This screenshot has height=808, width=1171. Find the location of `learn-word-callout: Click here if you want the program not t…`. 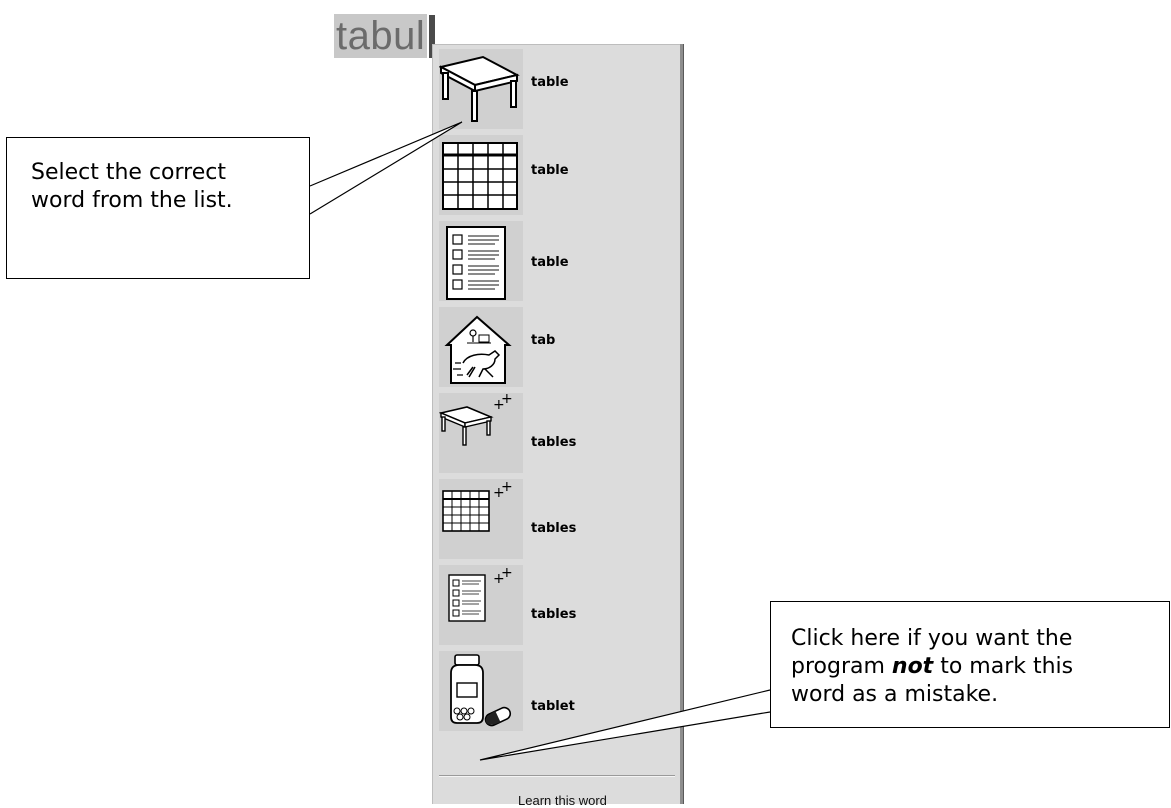

learn-word-callout: Click here if you want the program not t… is located at coordinates (970, 664).